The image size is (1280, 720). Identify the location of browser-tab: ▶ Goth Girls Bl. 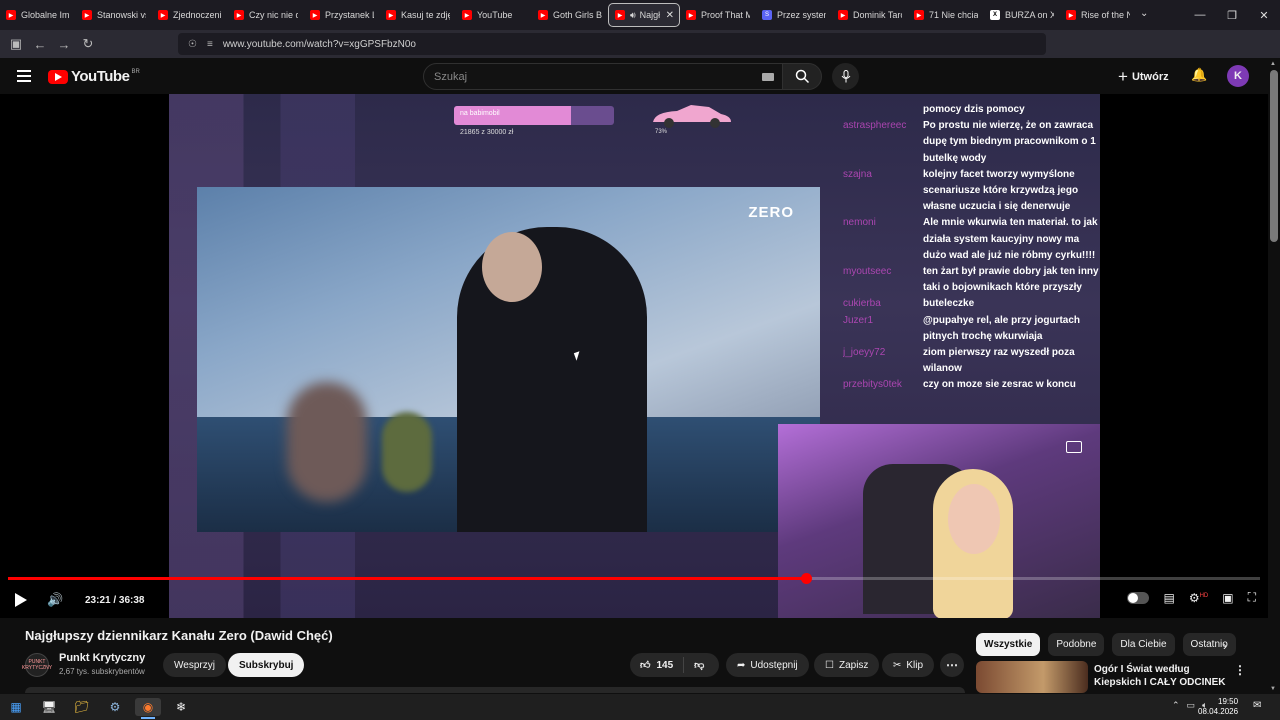
(570, 15).